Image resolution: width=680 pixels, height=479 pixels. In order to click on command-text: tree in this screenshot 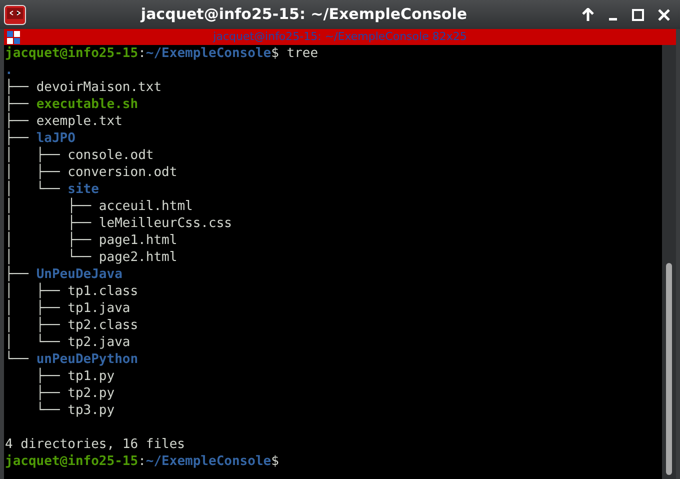, I will do `click(302, 53)`.